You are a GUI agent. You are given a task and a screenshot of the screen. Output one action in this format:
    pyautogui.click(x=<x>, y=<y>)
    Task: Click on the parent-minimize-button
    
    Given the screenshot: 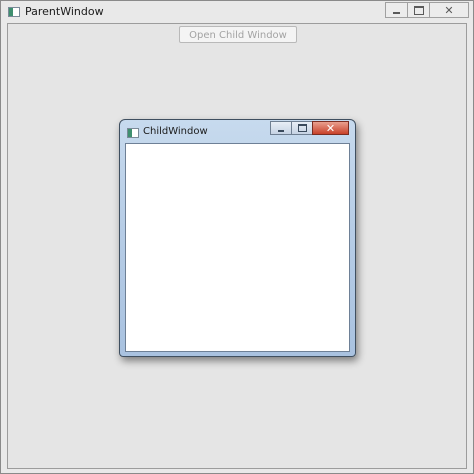 What is the action you would take?
    pyautogui.click(x=396, y=10)
    